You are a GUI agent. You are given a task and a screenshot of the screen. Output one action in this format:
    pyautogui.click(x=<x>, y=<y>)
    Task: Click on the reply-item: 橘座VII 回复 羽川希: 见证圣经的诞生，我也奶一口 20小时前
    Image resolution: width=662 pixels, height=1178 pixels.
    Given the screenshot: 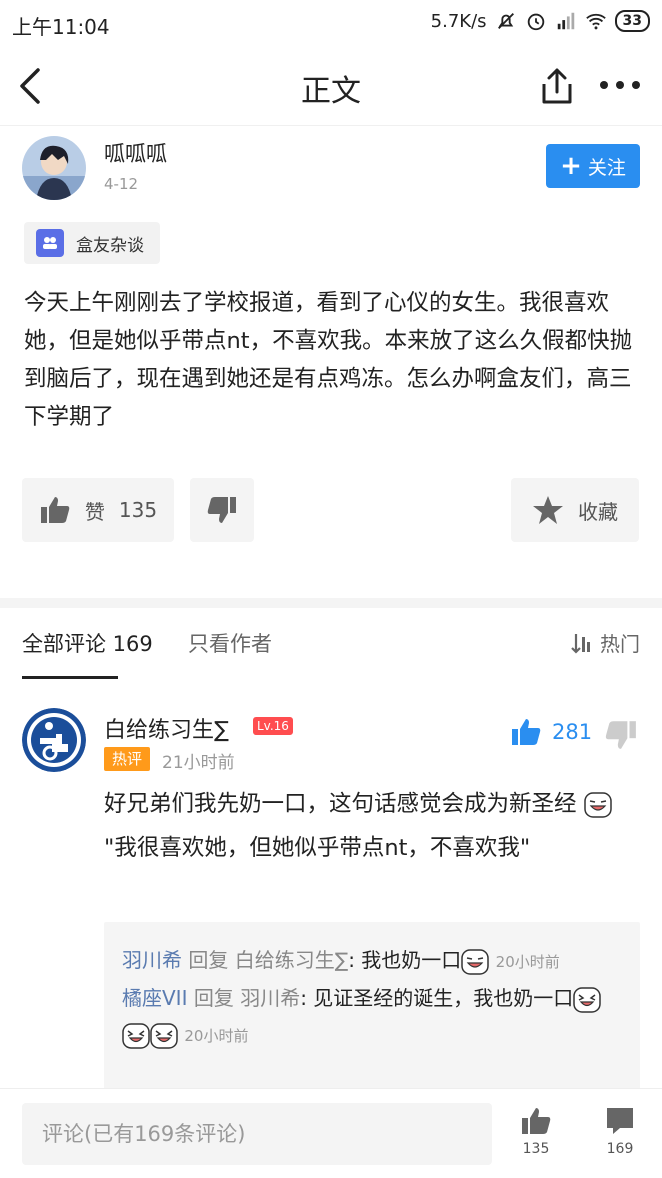 What is the action you would take?
    pyautogui.click(x=372, y=1017)
    